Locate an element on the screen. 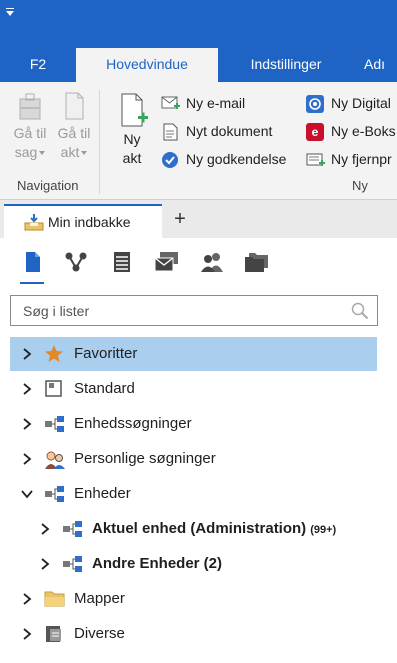 The width and height of the screenshot is (397, 663). go-to-record-line1: Gå til is located at coordinates (74, 133).